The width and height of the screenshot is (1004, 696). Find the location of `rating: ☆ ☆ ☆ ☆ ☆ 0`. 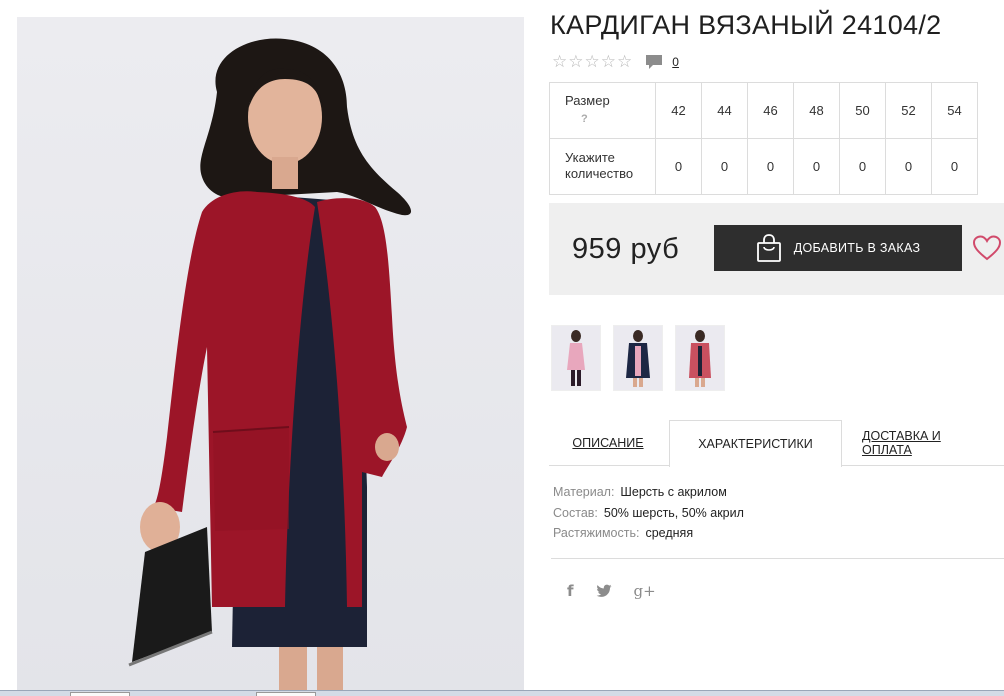

rating: ☆ ☆ ☆ ☆ ☆ 0 is located at coordinates (615, 62).